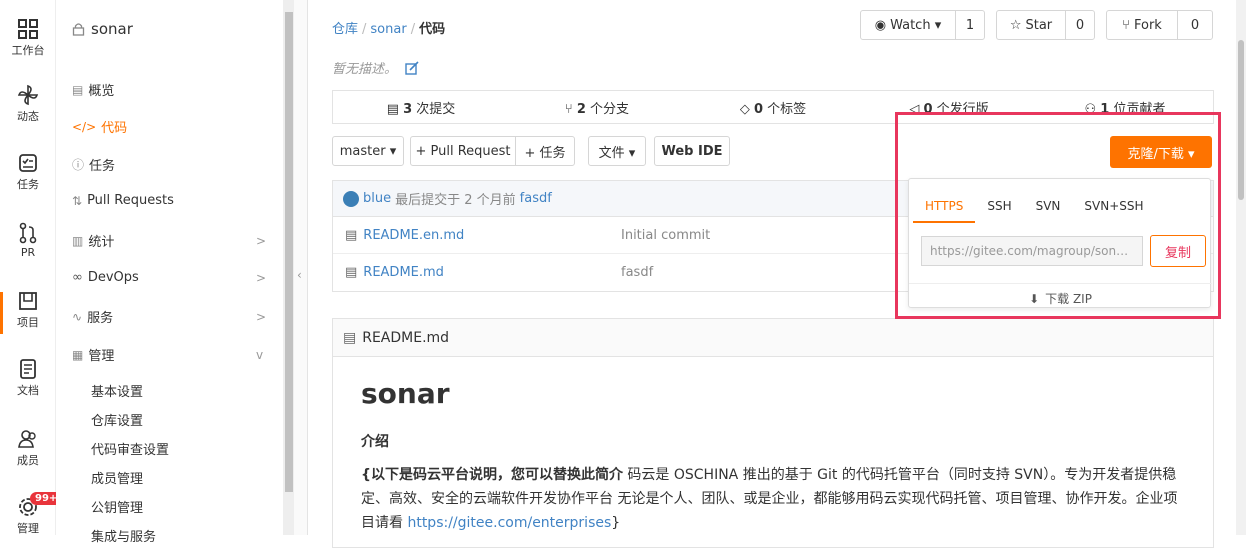  What do you see at coordinates (377, 198) in the screenshot?
I see `commit-author: blue` at bounding box center [377, 198].